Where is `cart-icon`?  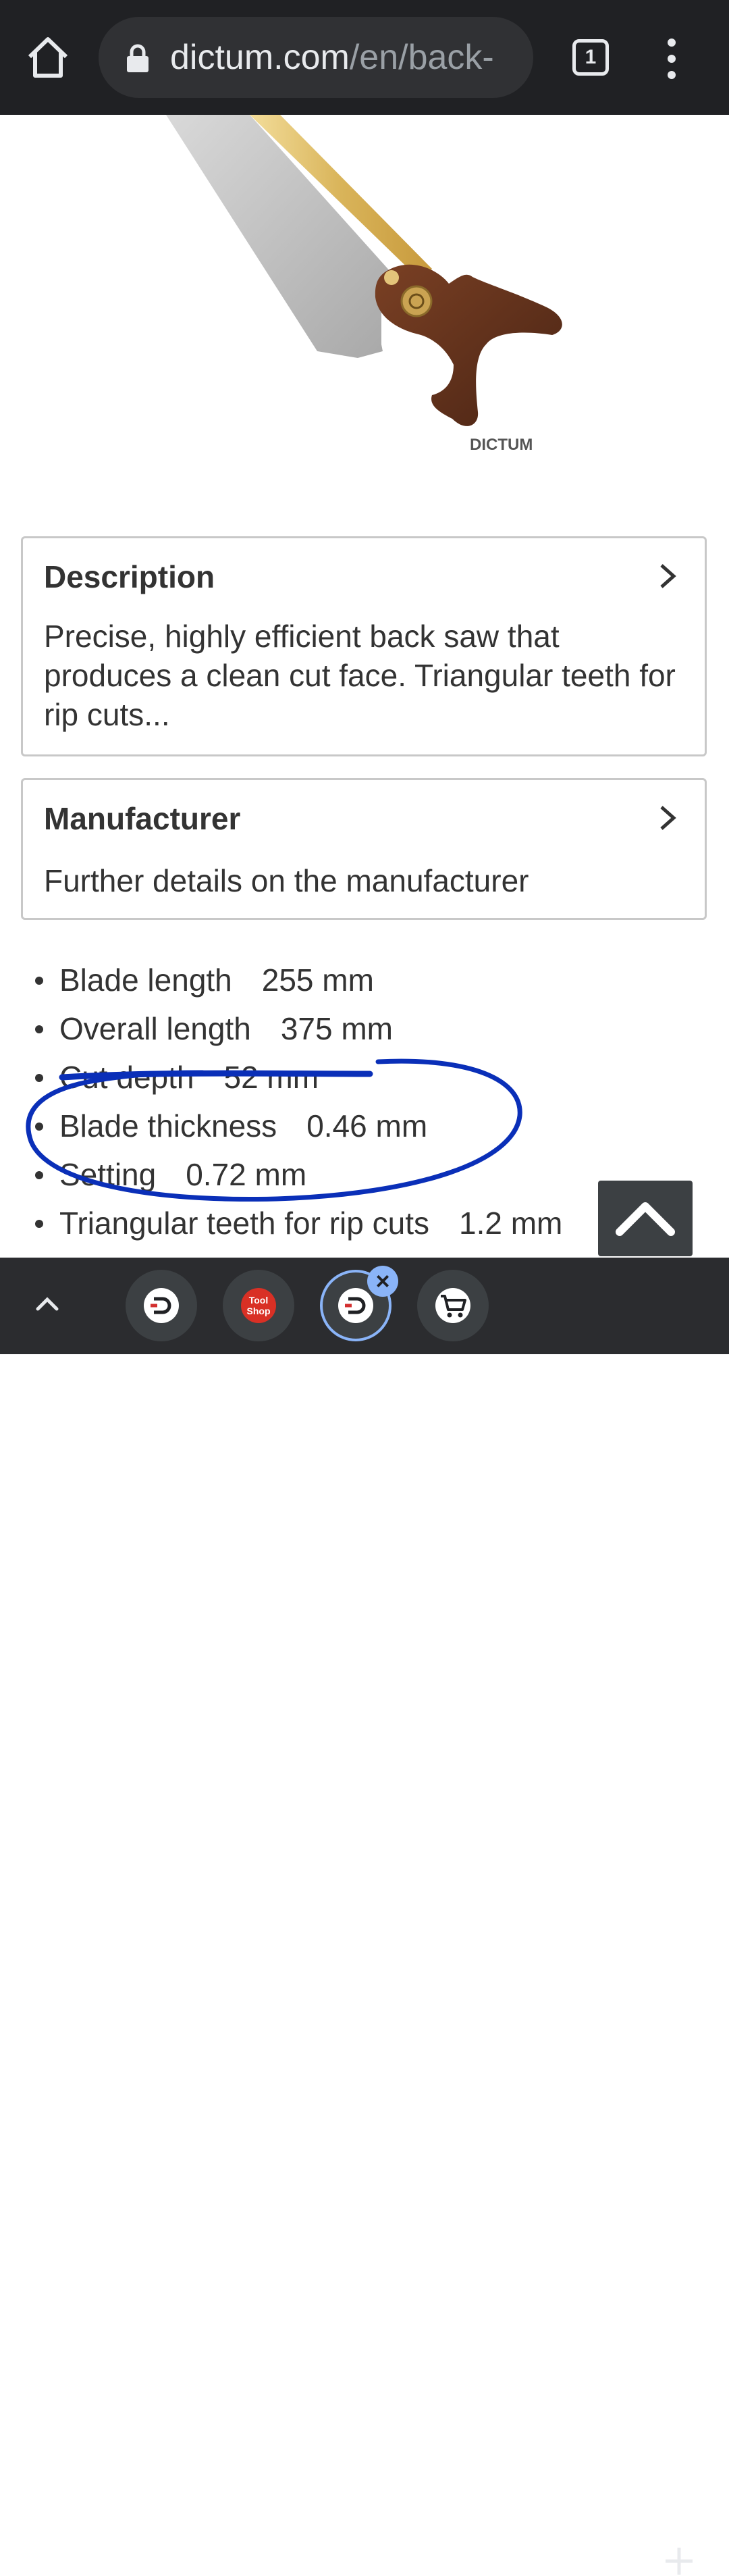 cart-icon is located at coordinates (453, 1306).